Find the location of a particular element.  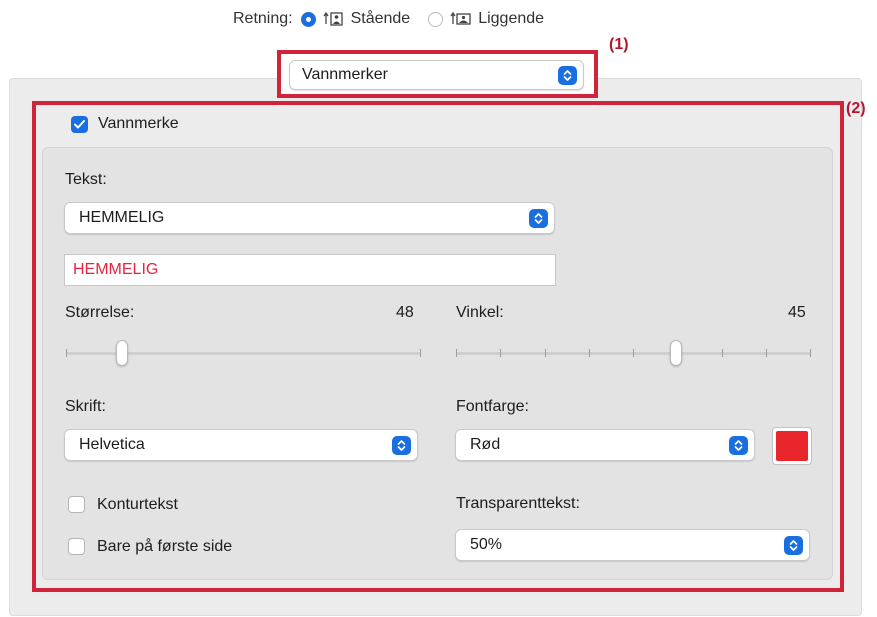

size-slider is located at coordinates (243, 353).